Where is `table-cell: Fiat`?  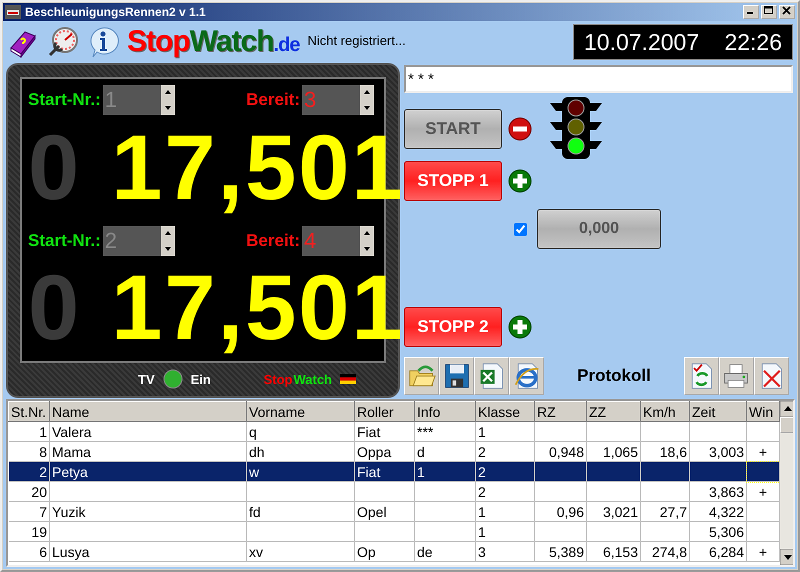 table-cell: Fiat is located at coordinates (384, 472).